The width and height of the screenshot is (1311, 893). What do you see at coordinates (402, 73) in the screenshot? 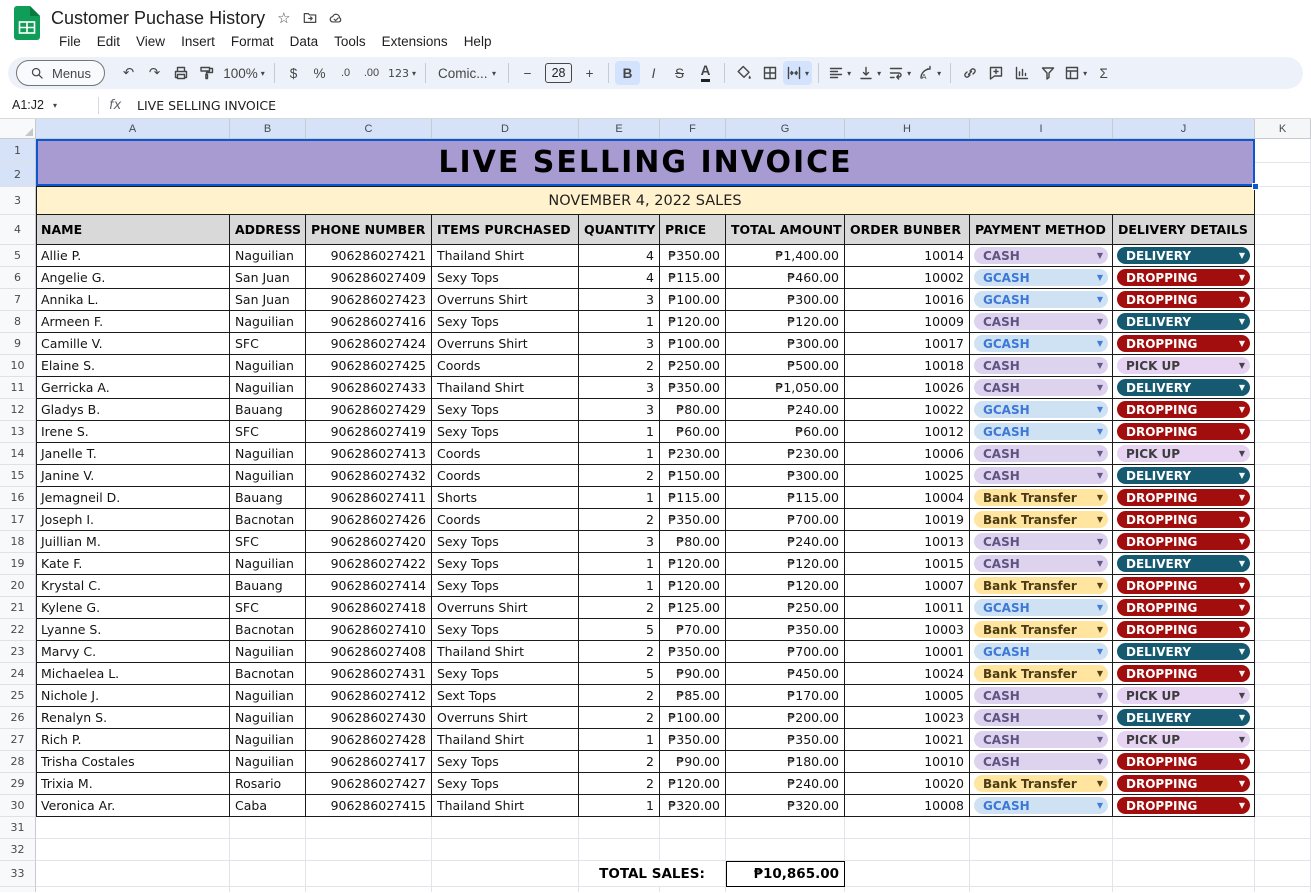
I see `number-format-button: 123 ▾` at bounding box center [402, 73].